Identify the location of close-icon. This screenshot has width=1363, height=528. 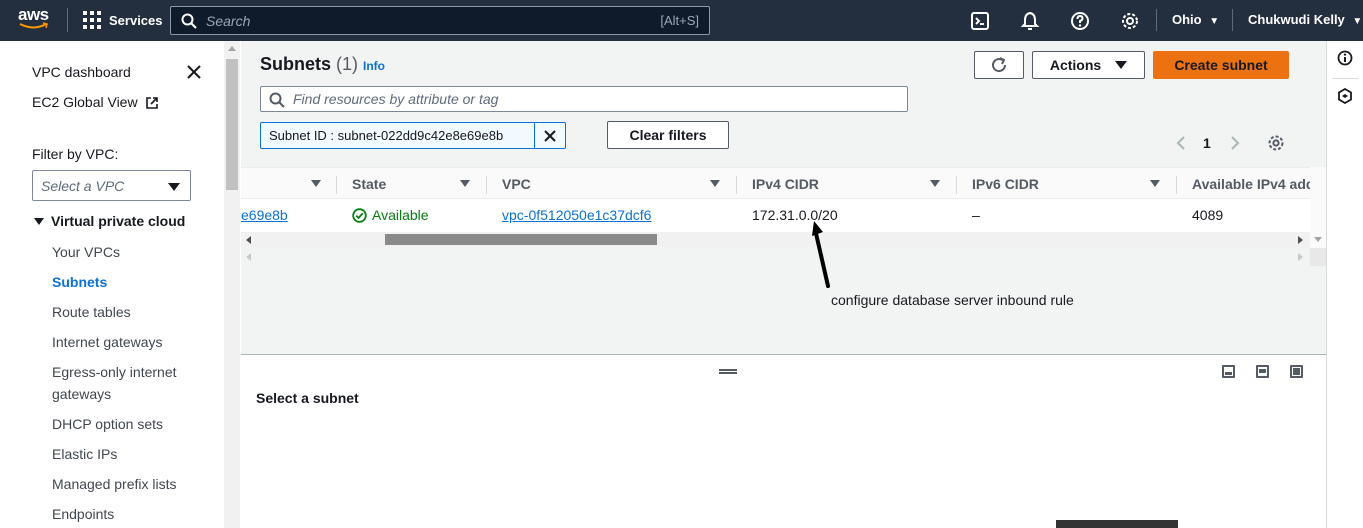
(194, 72).